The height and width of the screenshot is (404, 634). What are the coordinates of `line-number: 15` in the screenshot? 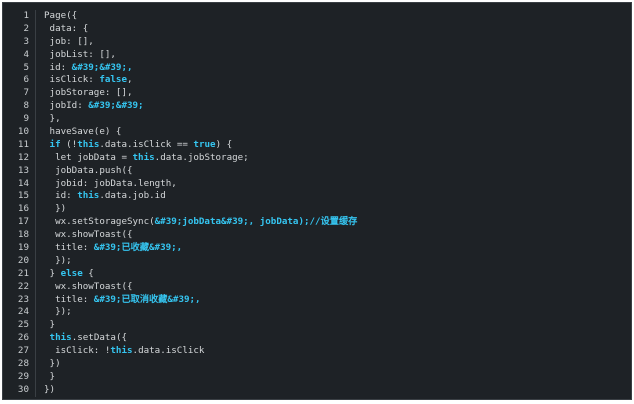 It's located at (23, 196).